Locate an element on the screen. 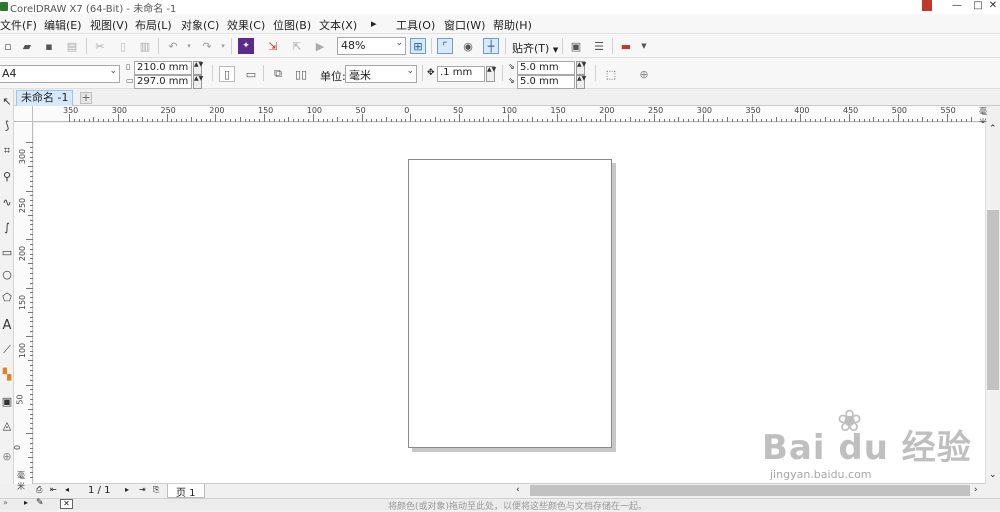 The height and width of the screenshot is (512, 1000). new-tab-button: + is located at coordinates (86, 98).